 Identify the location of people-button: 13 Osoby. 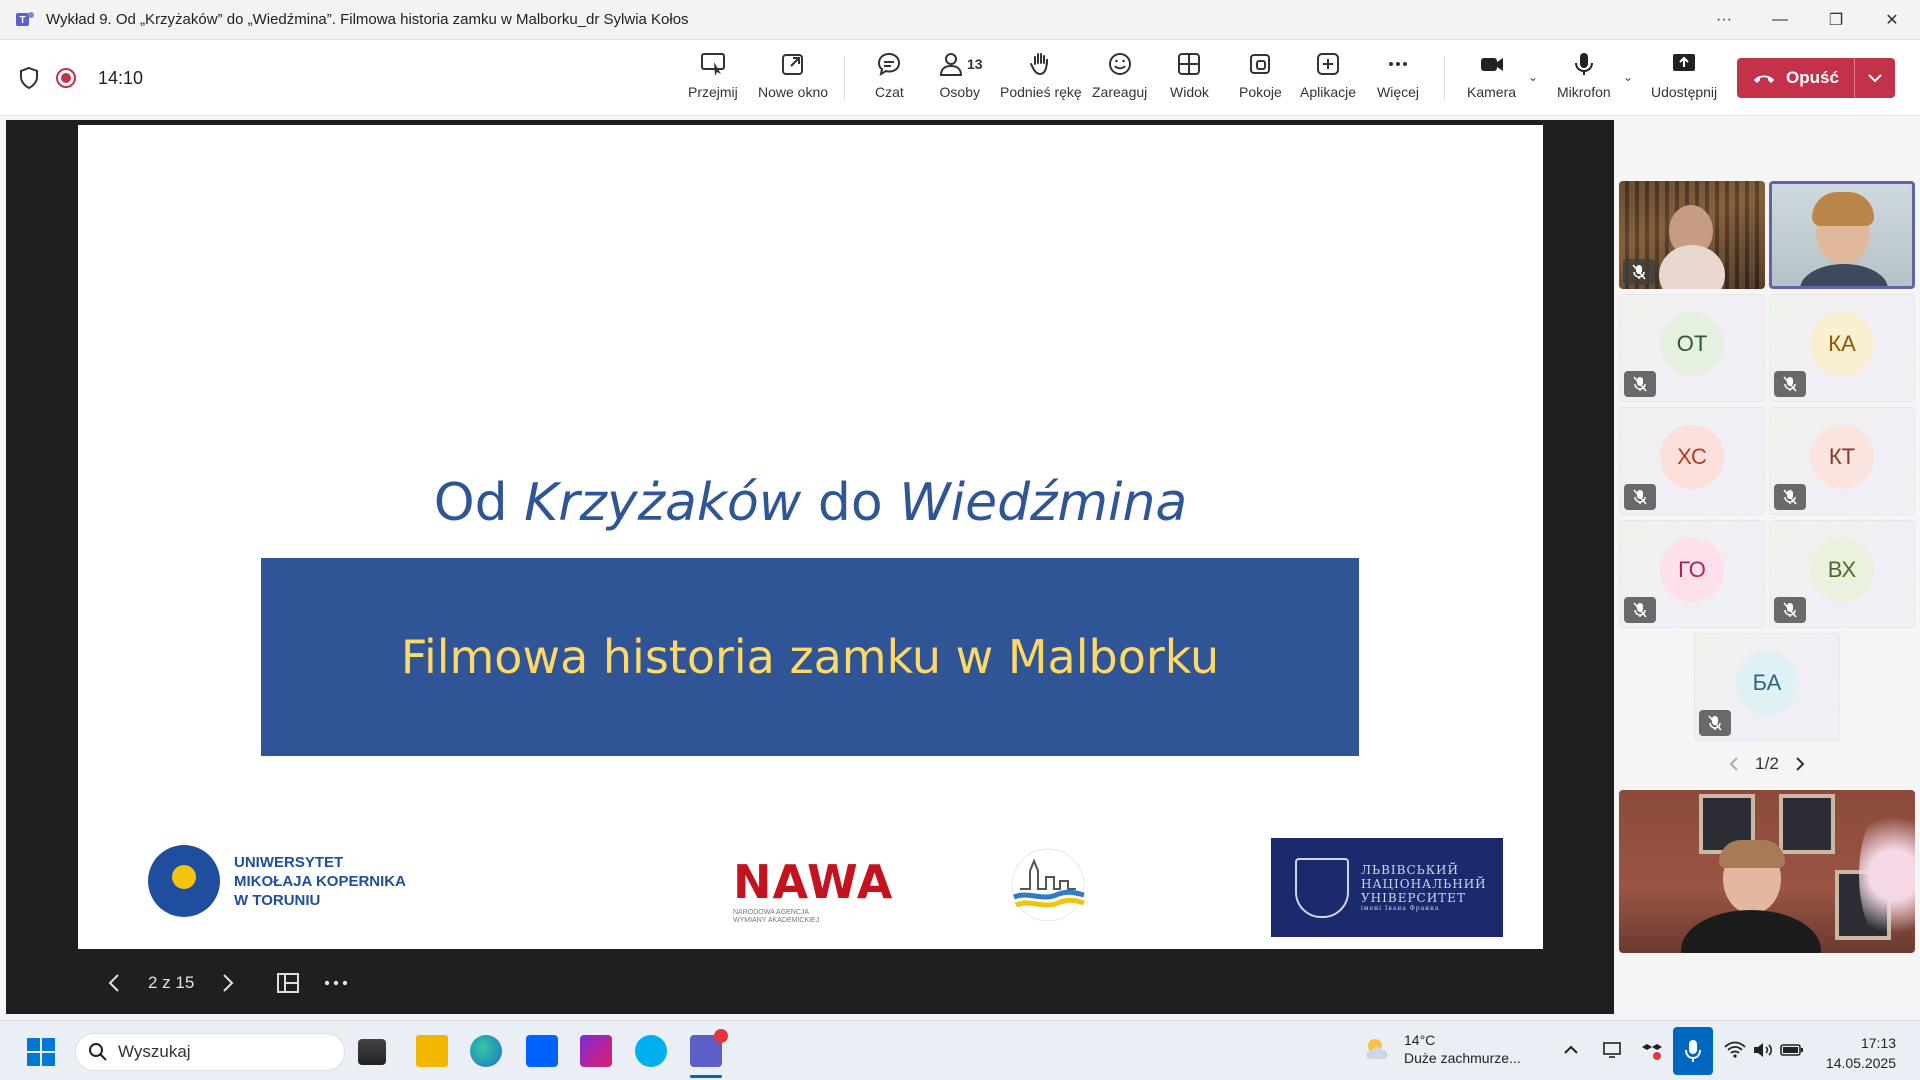
(960, 79).